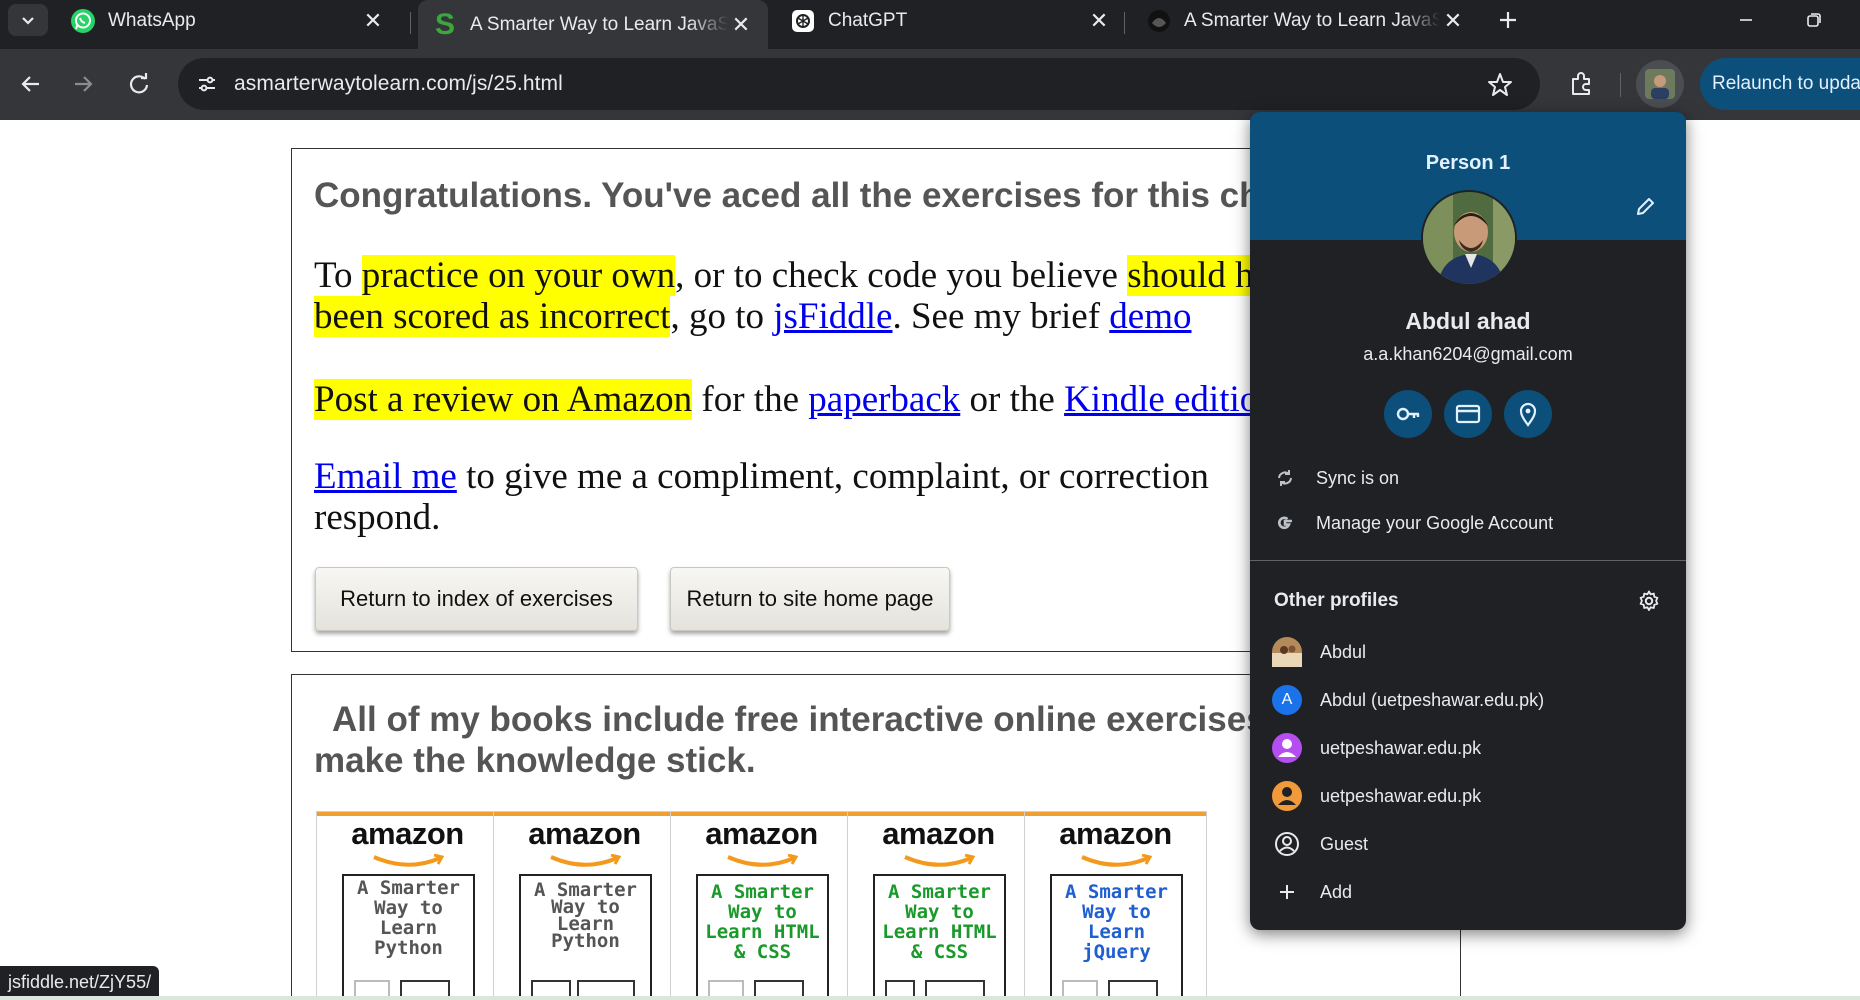  What do you see at coordinates (832, 316) in the screenshot?
I see `jsfiddle-link: jsFiddle` at bounding box center [832, 316].